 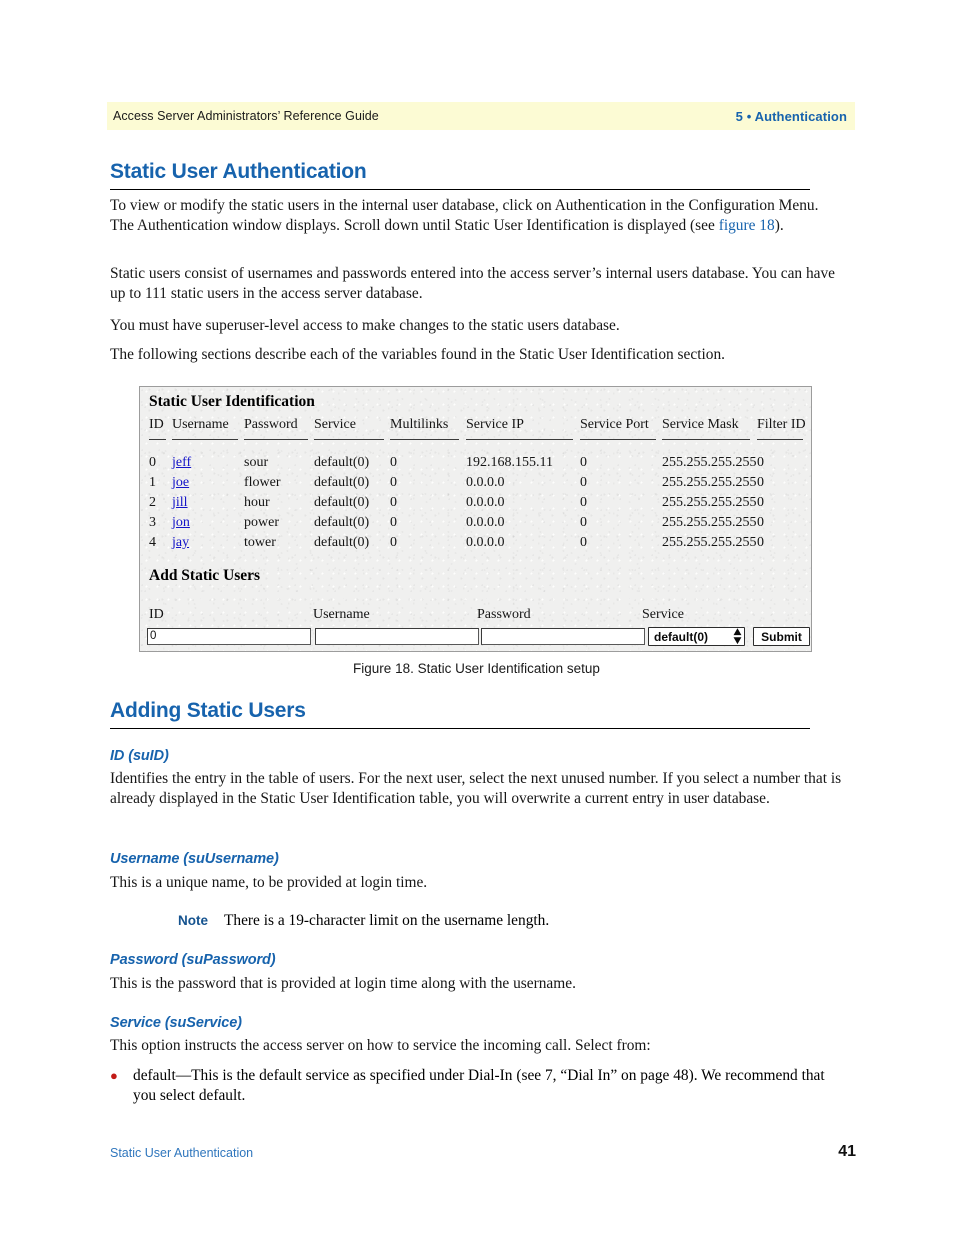 What do you see at coordinates (152, 542) in the screenshot?
I see `row-4-id: 4` at bounding box center [152, 542].